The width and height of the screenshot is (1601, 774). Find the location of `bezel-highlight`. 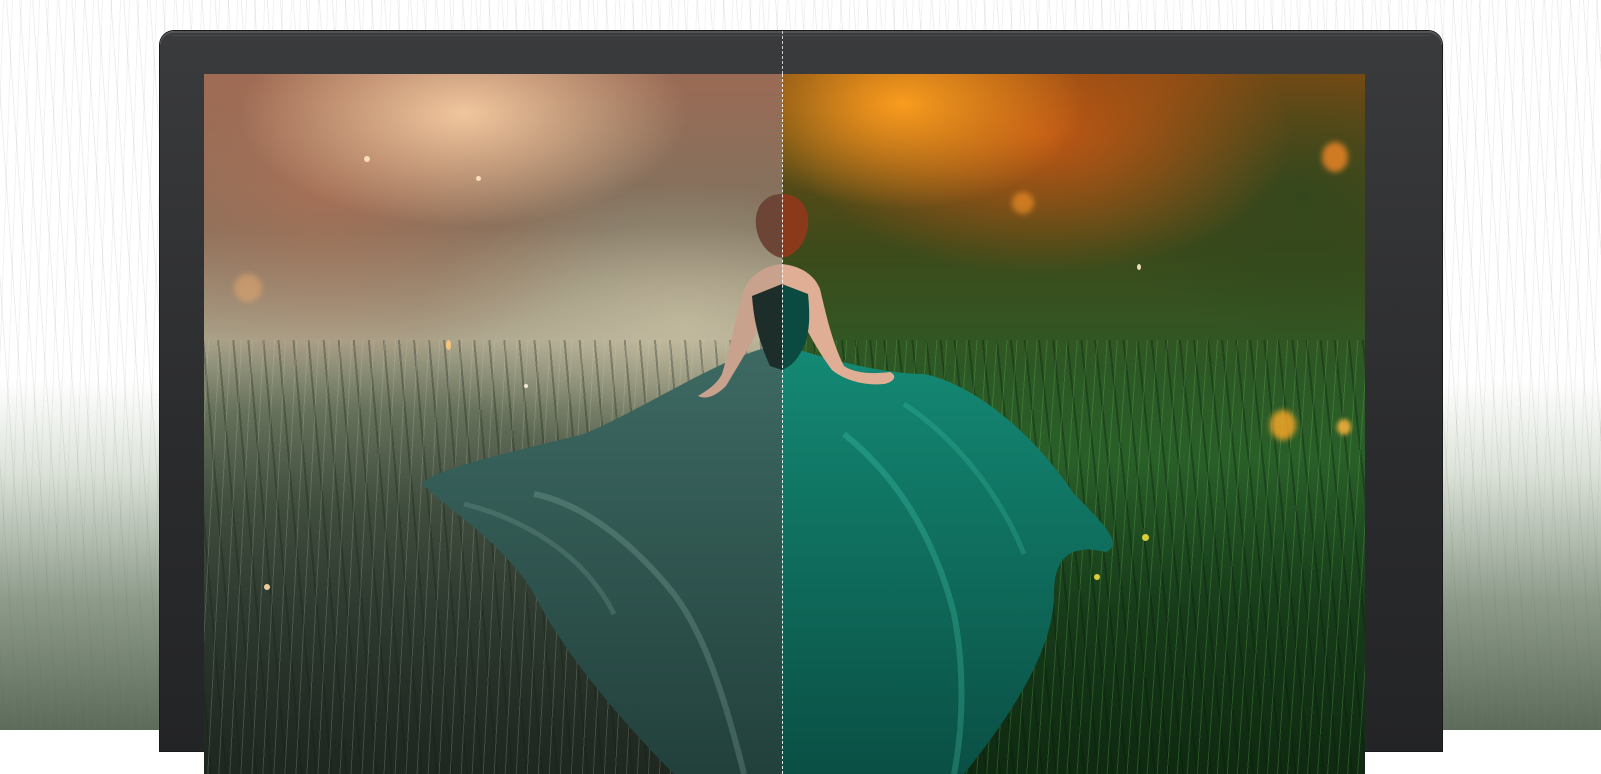

bezel-highlight is located at coordinates (801, 35).